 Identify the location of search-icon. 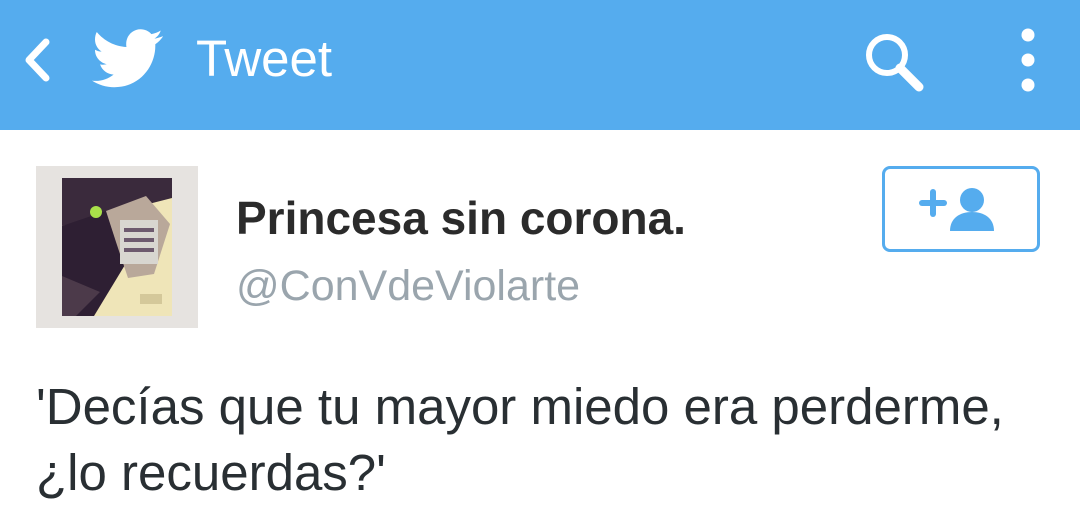
(895, 63).